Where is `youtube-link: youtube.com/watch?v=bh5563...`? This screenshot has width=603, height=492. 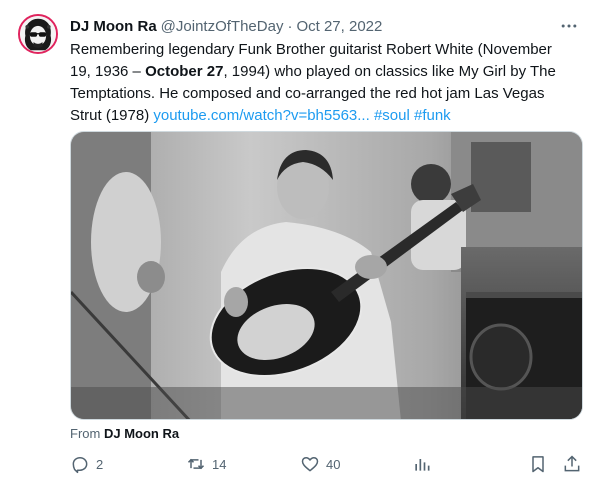 youtube-link: youtube.com/watch?v=bh5563... is located at coordinates (261, 115).